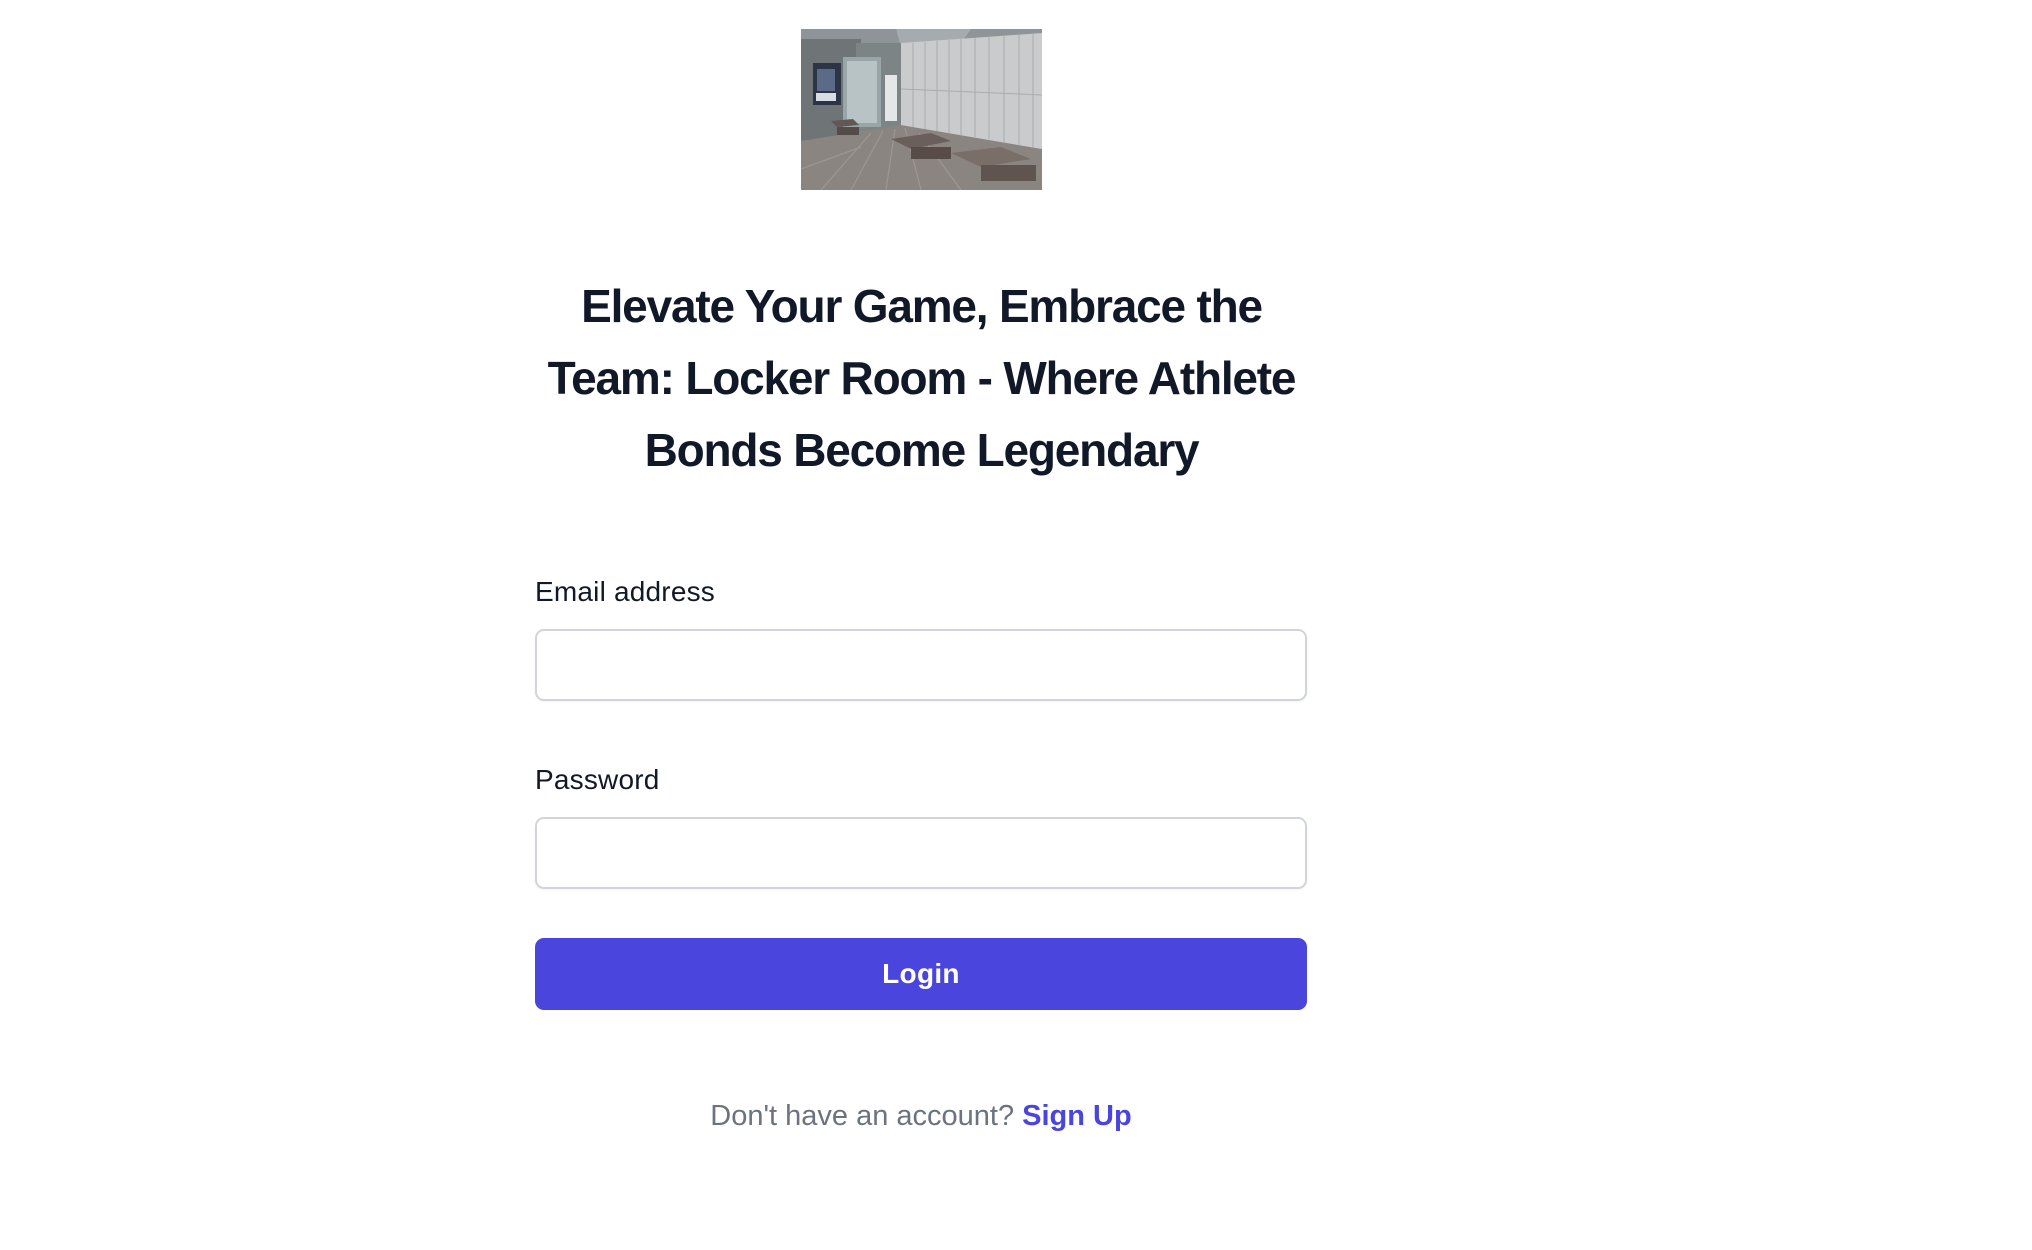 This screenshot has width=2032, height=1250. Describe the element at coordinates (921, 665) in the screenshot. I see `email-field` at that location.